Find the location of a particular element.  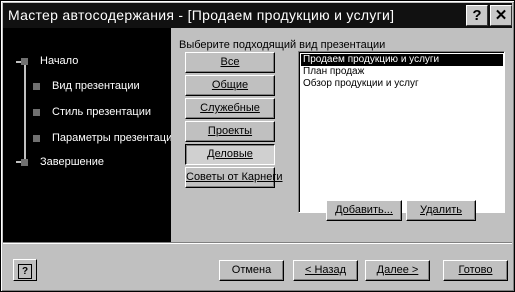

category-business-label: Деловые is located at coordinates (230, 154).